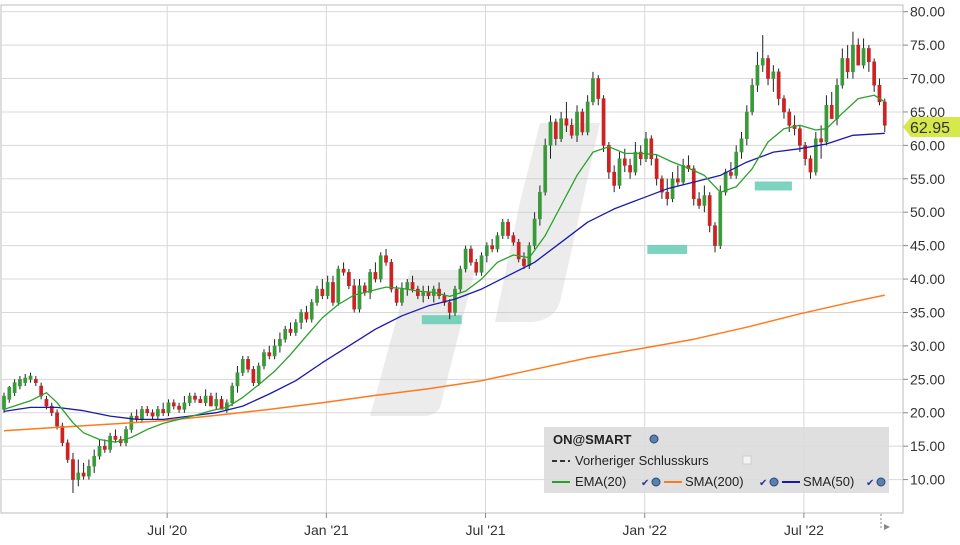 The width and height of the screenshot is (960, 545). What do you see at coordinates (930, 128) in the screenshot?
I see `last-price-label: 62.95` at bounding box center [930, 128].